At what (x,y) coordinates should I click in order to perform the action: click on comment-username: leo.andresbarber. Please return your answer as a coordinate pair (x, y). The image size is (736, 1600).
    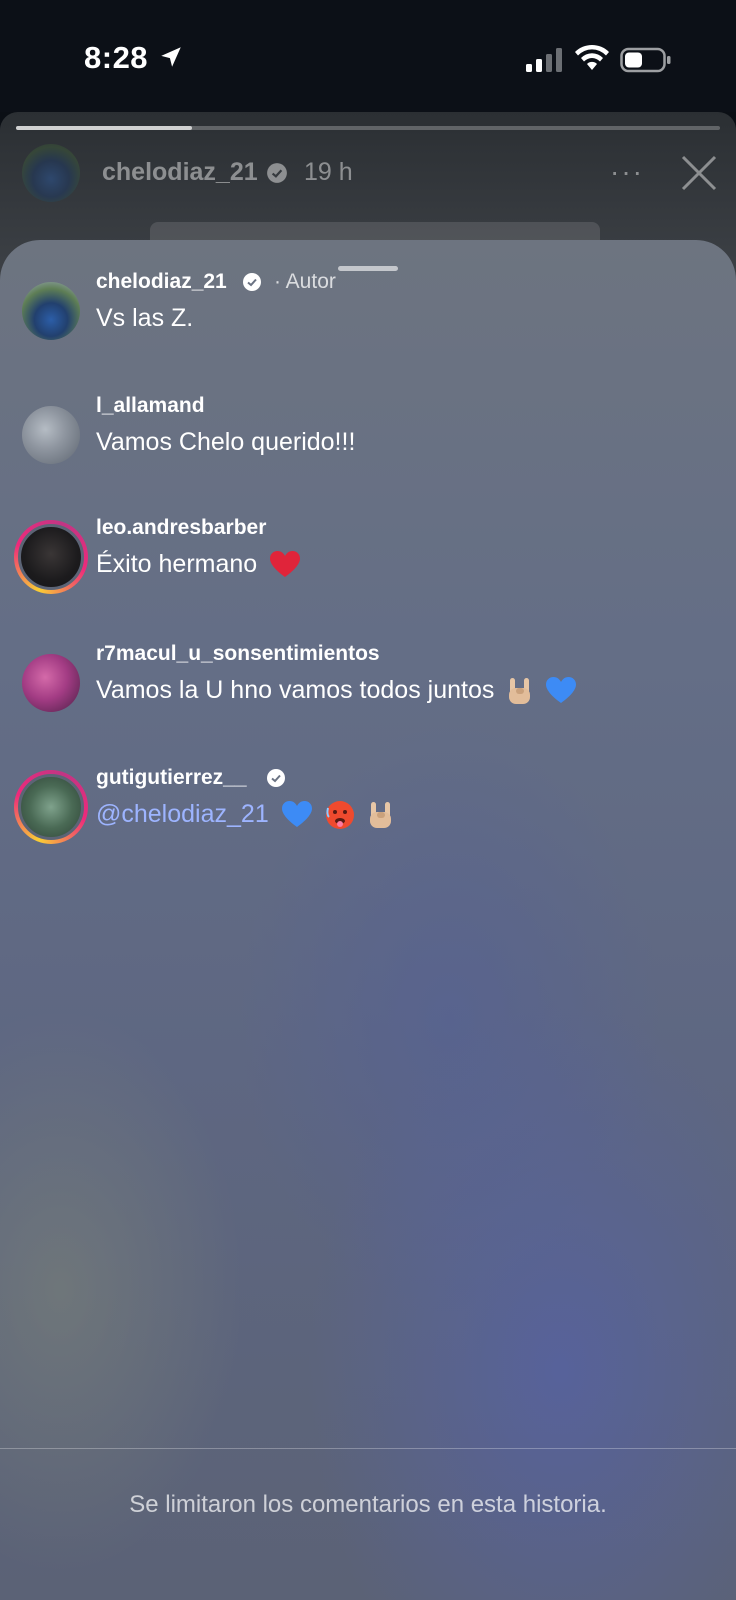
    Looking at the image, I should click on (181, 528).